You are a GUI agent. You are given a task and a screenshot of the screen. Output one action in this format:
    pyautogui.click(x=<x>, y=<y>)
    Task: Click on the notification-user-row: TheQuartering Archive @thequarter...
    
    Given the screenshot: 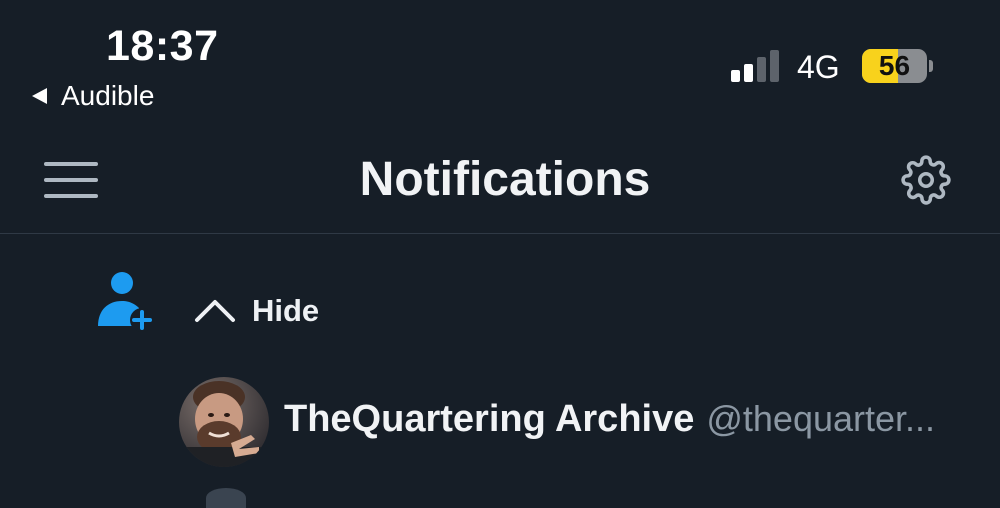 What is the action you would take?
    pyautogui.click(x=609, y=423)
    